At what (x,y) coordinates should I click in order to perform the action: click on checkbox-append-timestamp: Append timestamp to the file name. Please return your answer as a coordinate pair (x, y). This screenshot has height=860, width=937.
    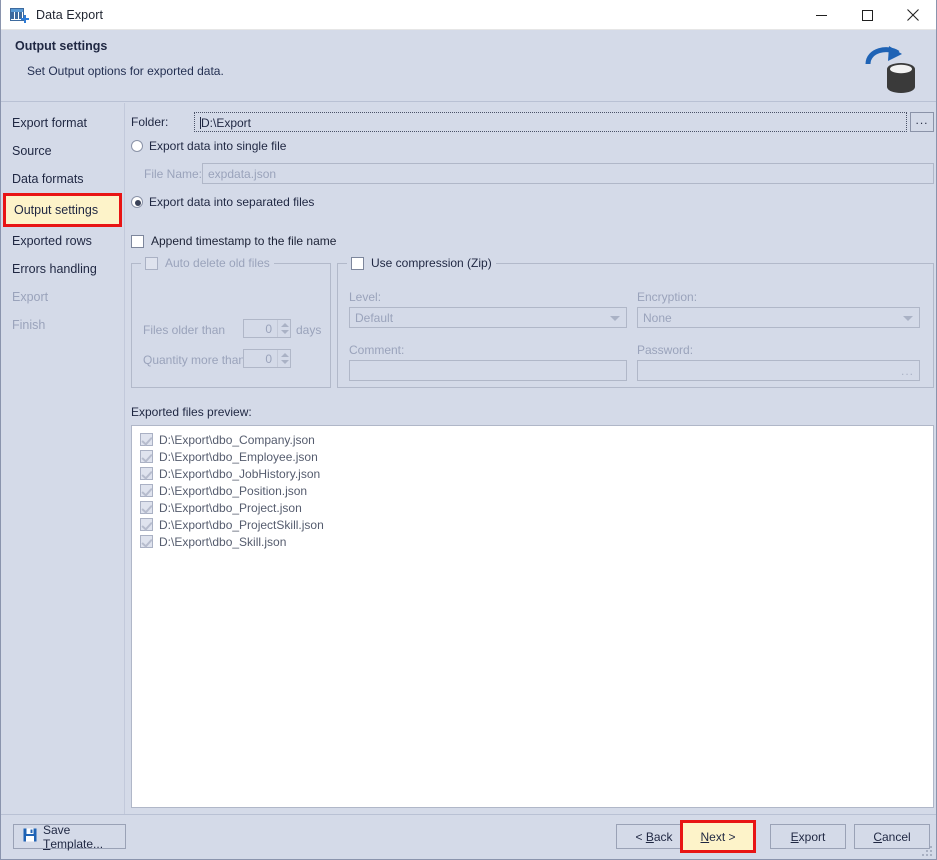
    Looking at the image, I should click on (233, 241).